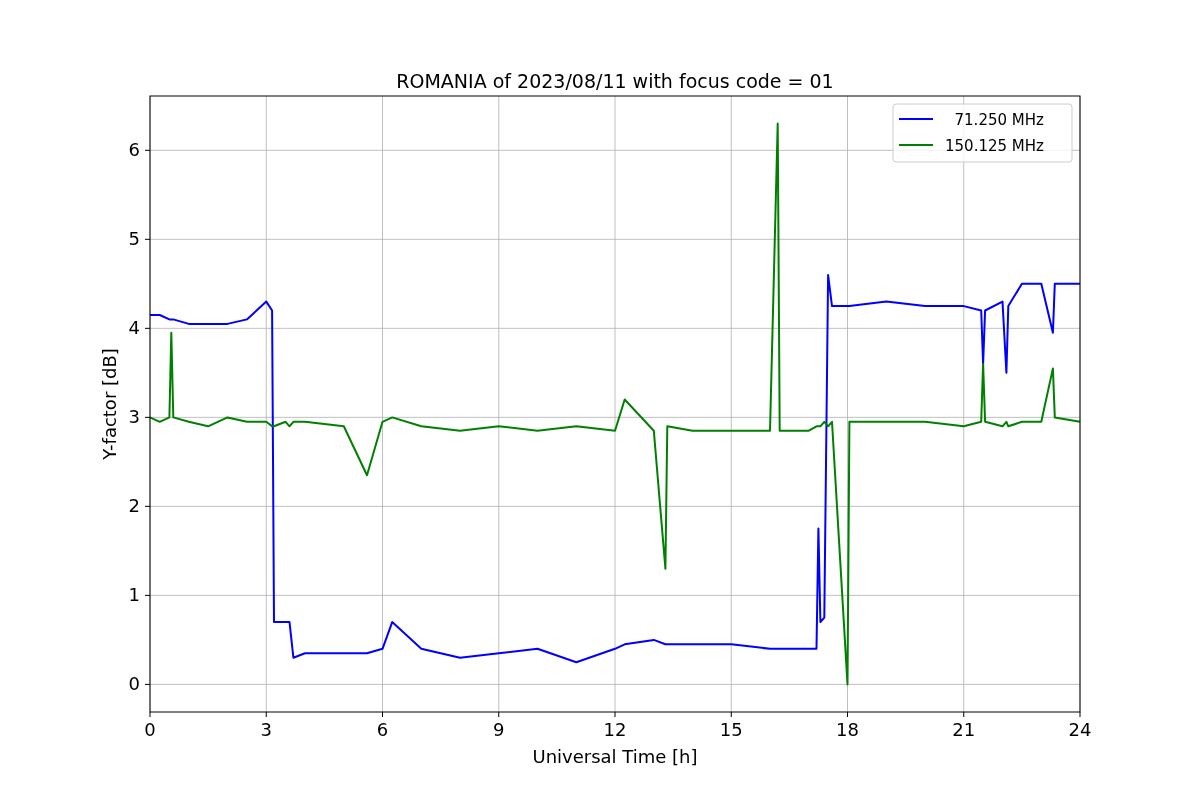 Image resolution: width=1200 pixels, height=800 pixels. I want to click on y-tick-label: 3, so click(134, 417).